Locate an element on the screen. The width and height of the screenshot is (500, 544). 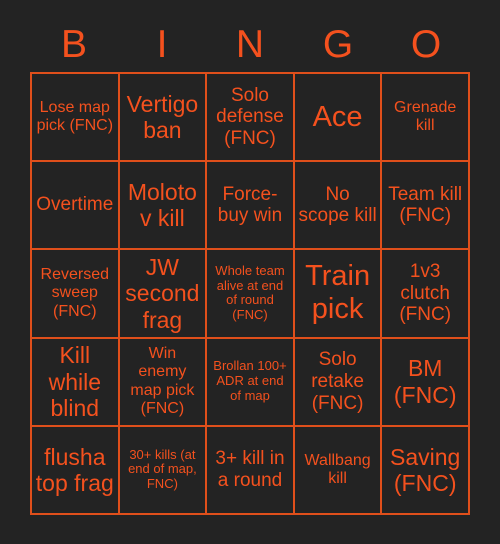
bingo-cell-label: Reversed sweep (FNC) is located at coordinates (75, 293).